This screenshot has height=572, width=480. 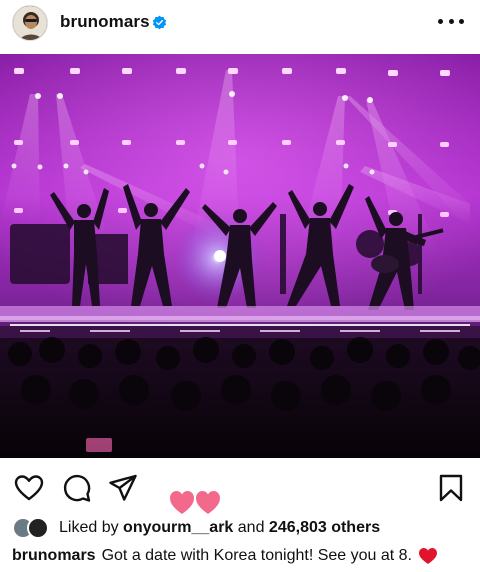 I want to click on avatar-image, so click(x=30, y=23).